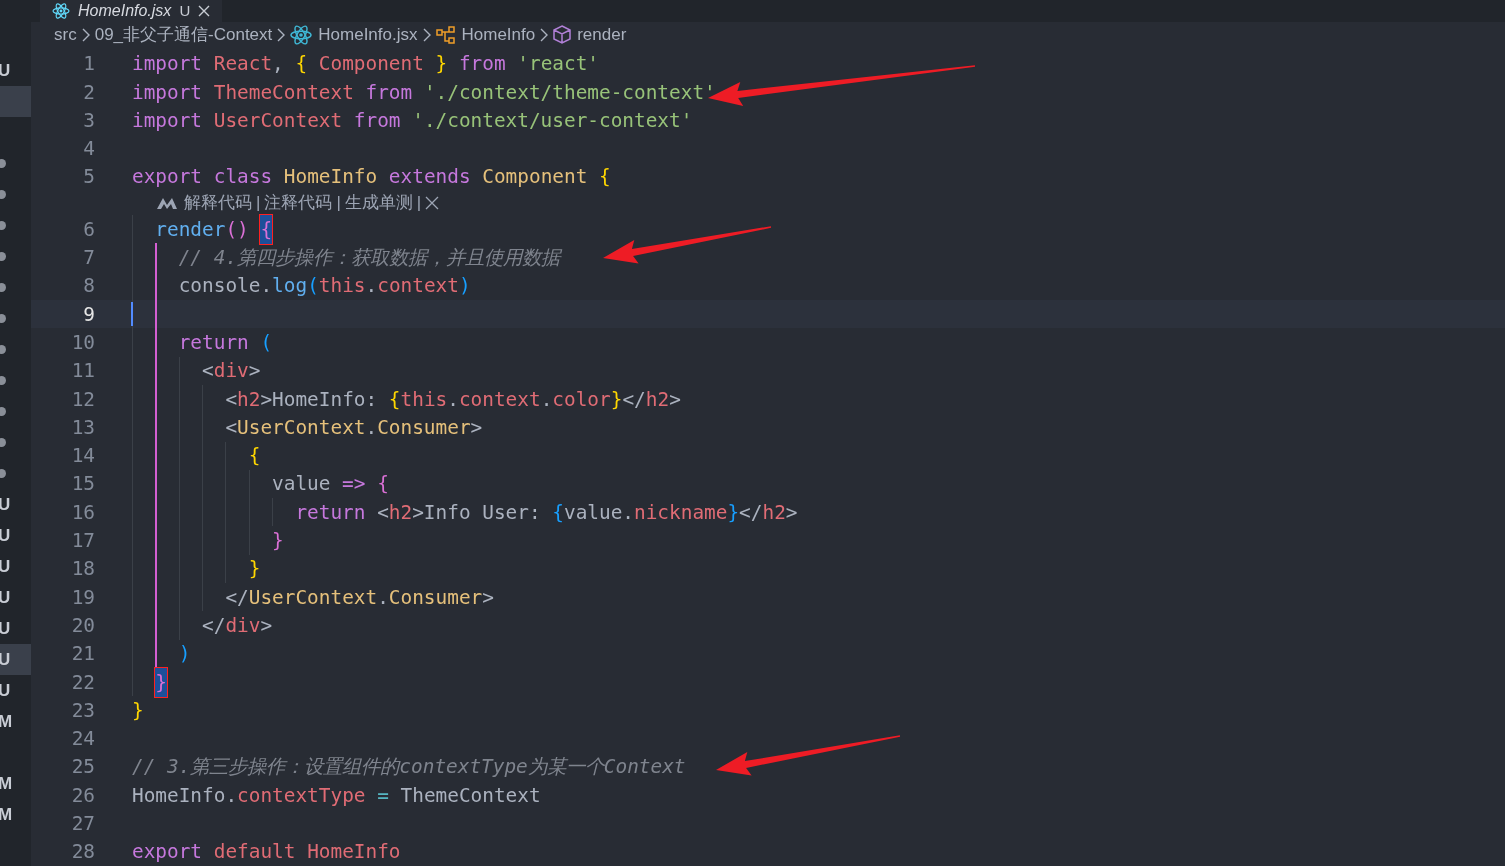 Image resolution: width=1505 pixels, height=866 pixels. I want to click on line-number: 20, so click(82, 625).